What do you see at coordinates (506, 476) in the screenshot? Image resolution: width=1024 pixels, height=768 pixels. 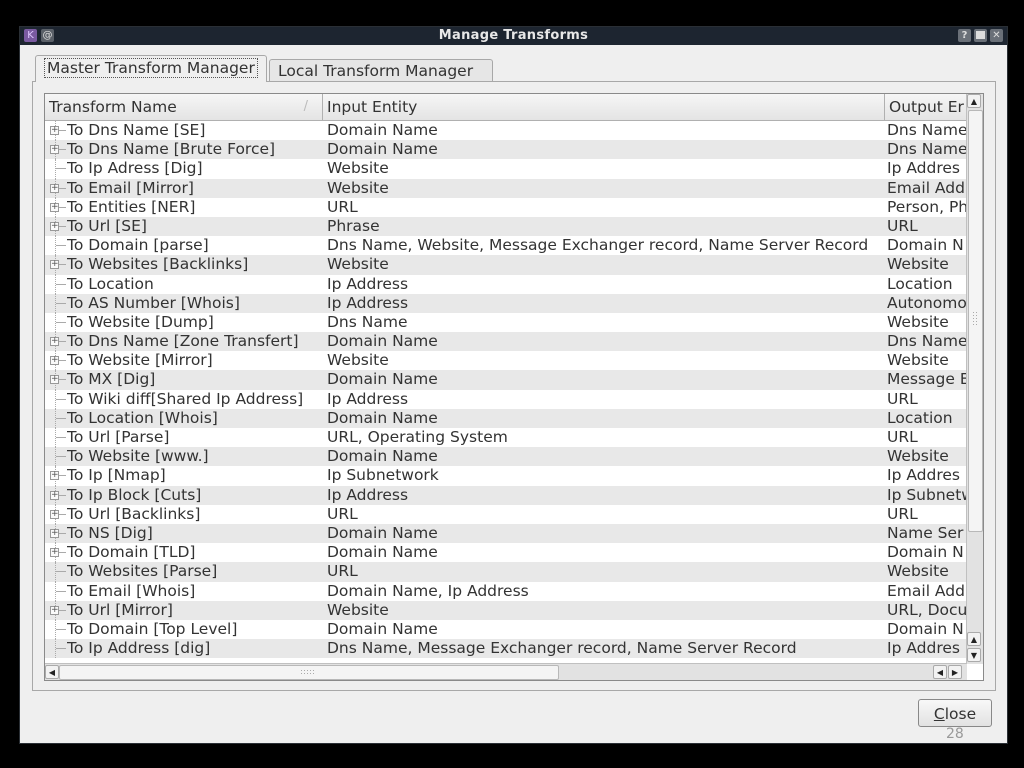 I see `table-row: + To Ip [Nmap] Ip Subnetwork Ip Addres` at bounding box center [506, 476].